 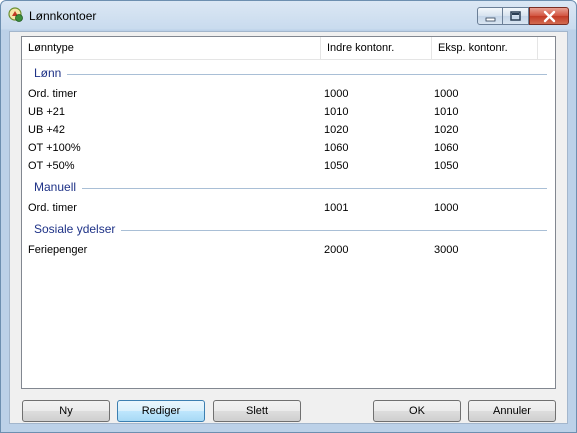 I want to click on group-header-manuell: Manuell, so click(x=288, y=188).